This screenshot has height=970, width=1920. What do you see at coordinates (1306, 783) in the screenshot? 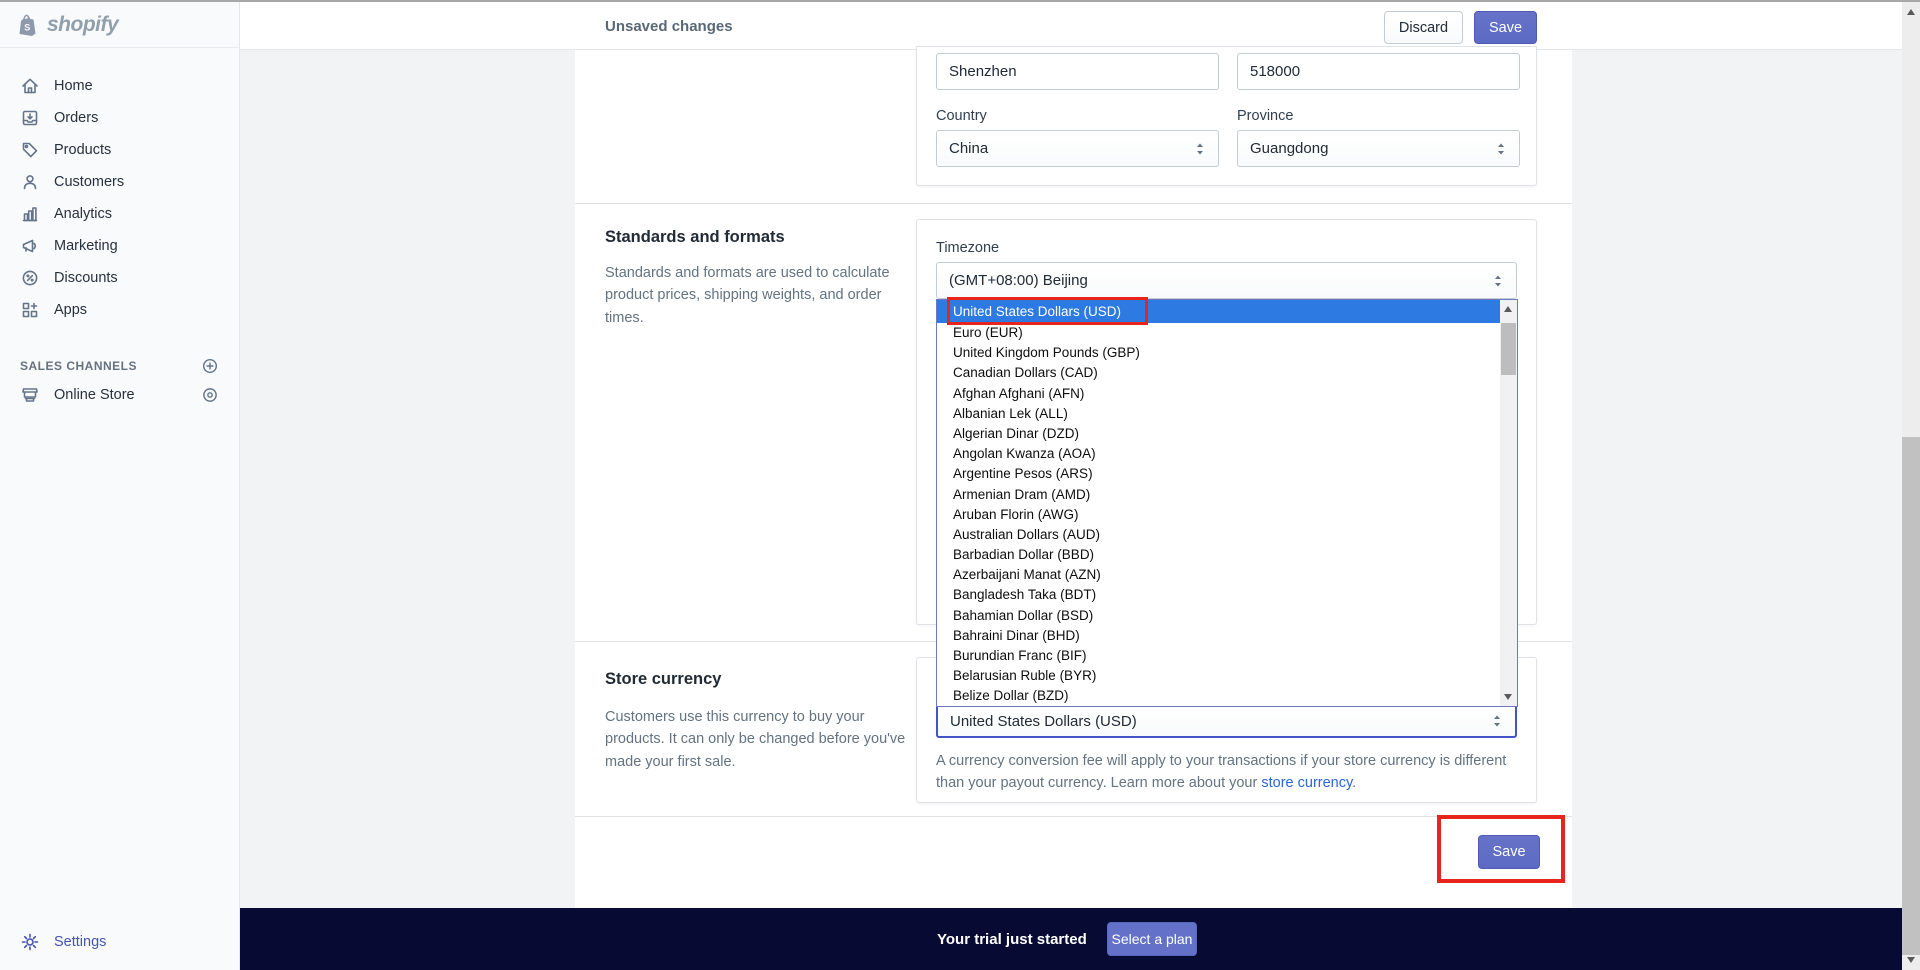
I see `store-currency-link: store currency` at bounding box center [1306, 783].